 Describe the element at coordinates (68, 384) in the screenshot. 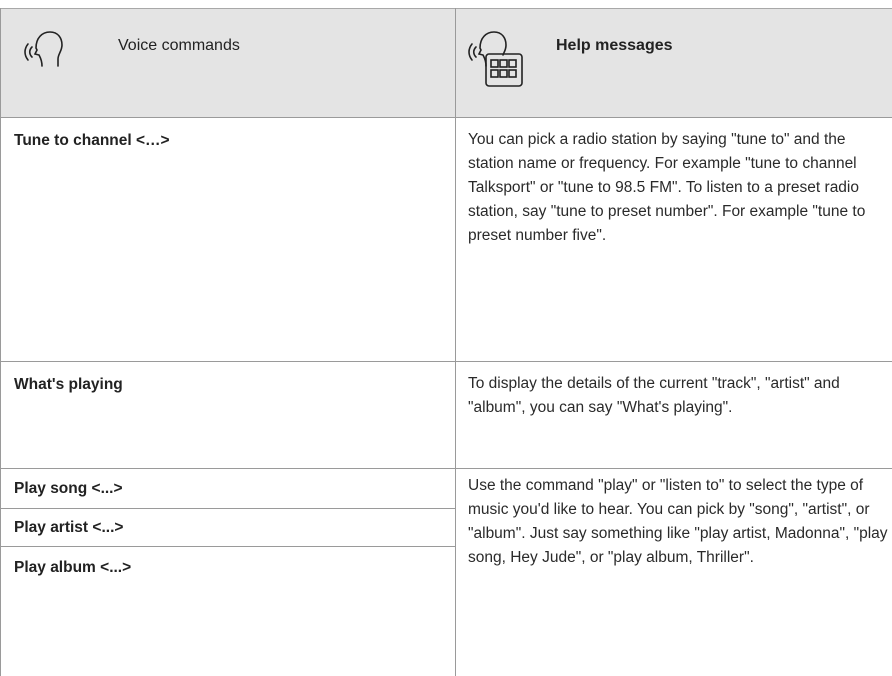

I see `command-whats-playing: What's playing` at that location.